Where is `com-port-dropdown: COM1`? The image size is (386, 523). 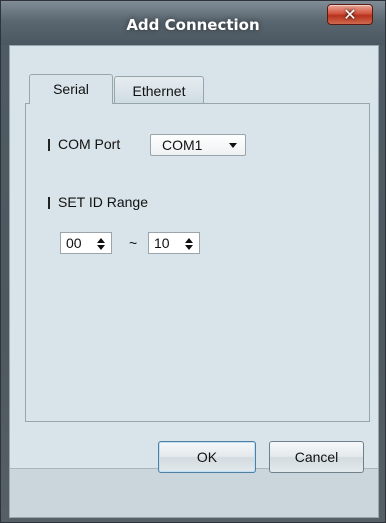
com-port-dropdown: COM1 is located at coordinates (198, 145).